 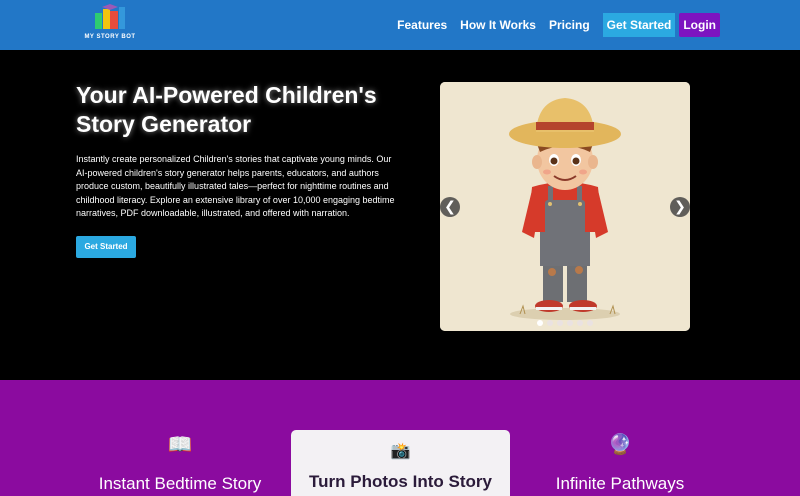 I want to click on carousel-dots, so click(x=565, y=323).